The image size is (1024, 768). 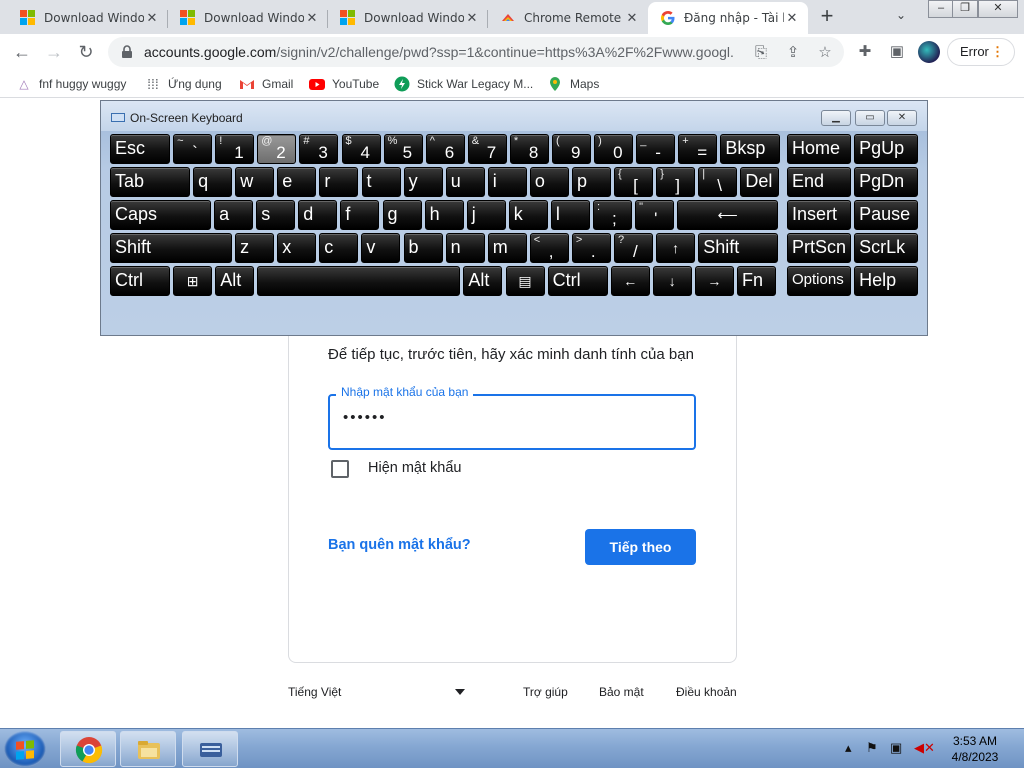 What do you see at coordinates (998, 9) in the screenshot?
I see `close-window-button: ✕` at bounding box center [998, 9].